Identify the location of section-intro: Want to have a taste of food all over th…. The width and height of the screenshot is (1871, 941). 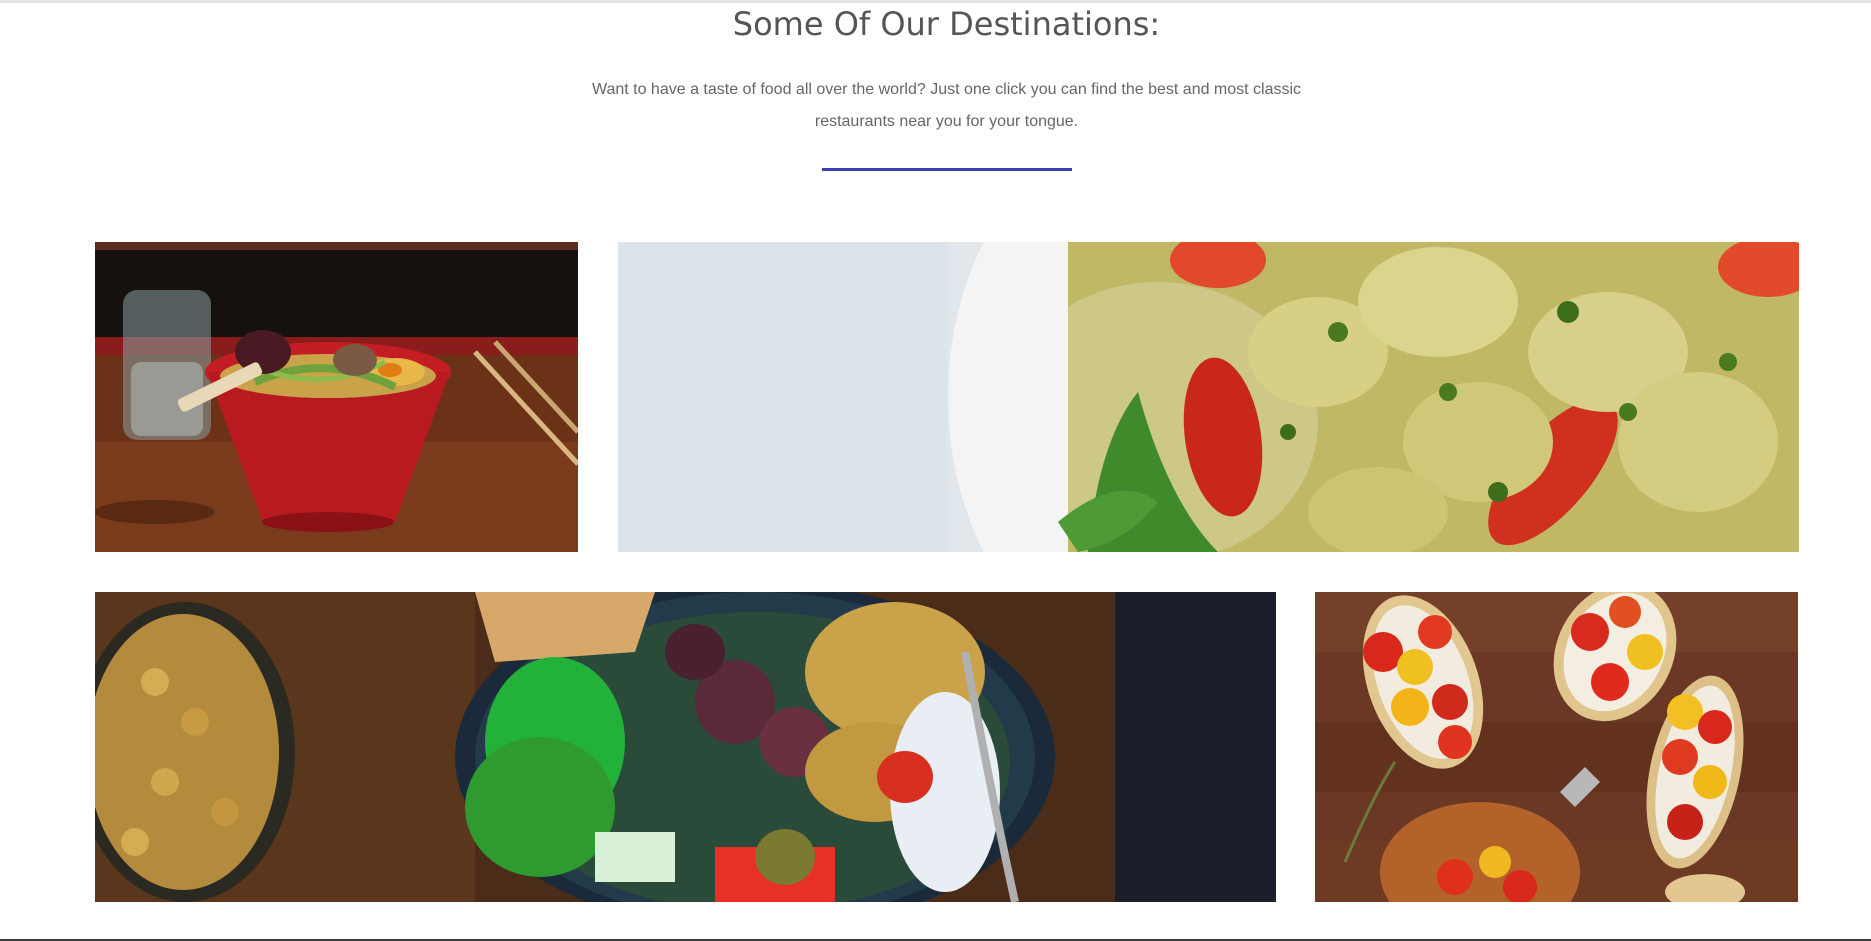
(946, 106).